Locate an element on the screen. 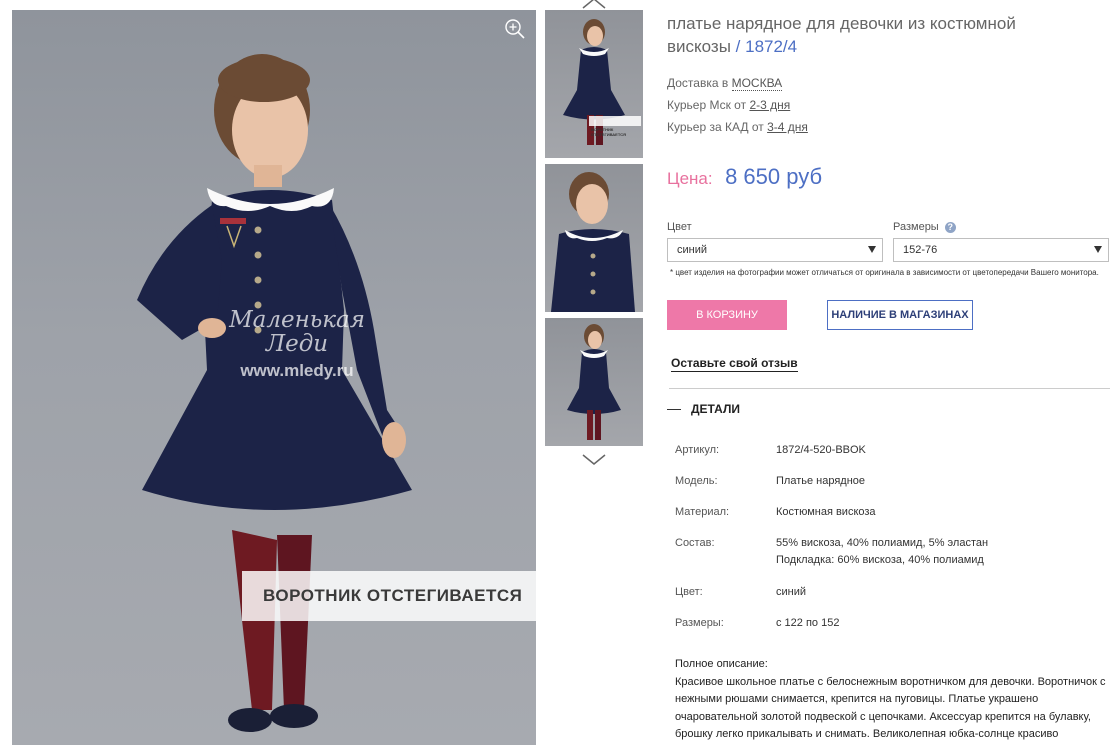  courier-kad-prefix: Курьер за КАД от is located at coordinates (715, 127).